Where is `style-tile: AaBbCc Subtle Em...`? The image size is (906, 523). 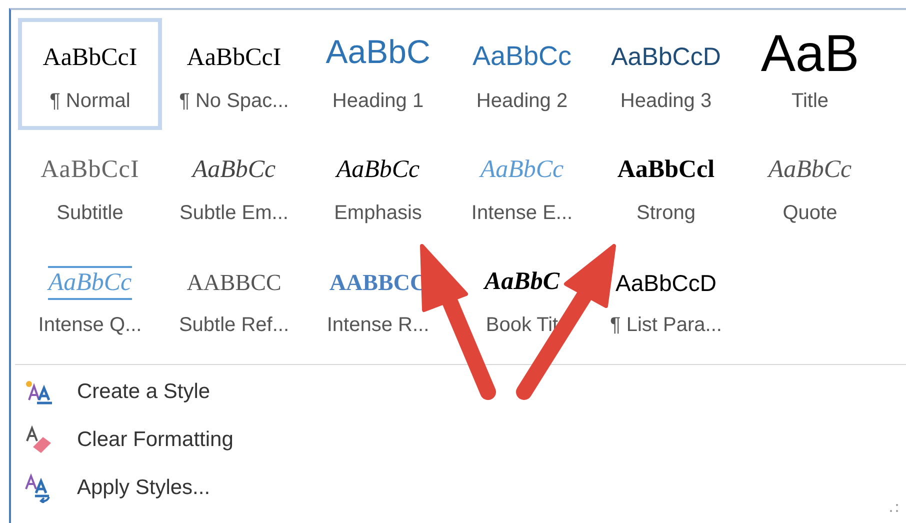 style-tile: AaBbCc Subtle Em... is located at coordinates (234, 186).